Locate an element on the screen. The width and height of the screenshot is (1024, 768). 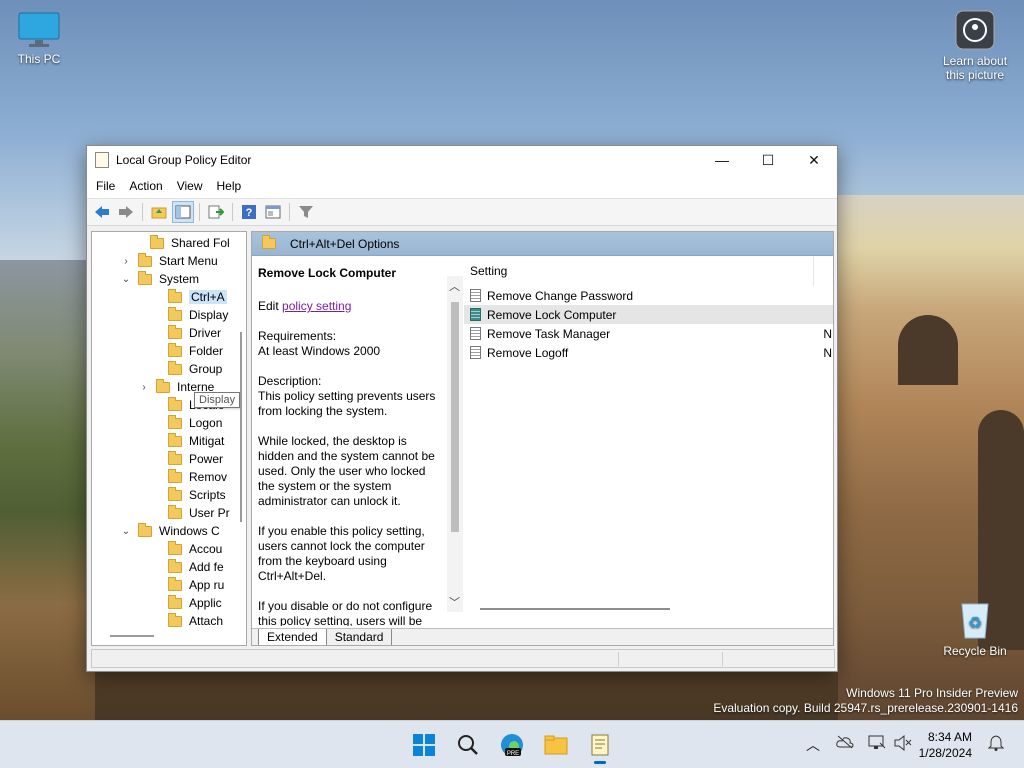
wallpaper-left is located at coordinates (47, 490).